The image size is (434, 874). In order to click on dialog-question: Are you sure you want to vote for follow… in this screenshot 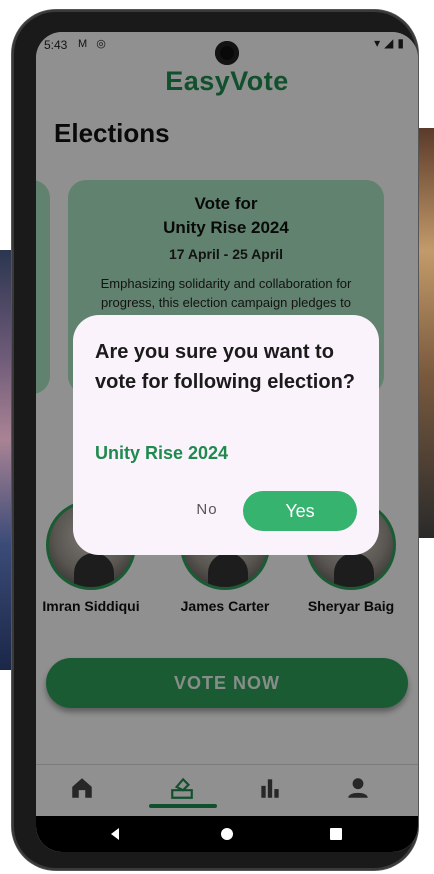, I will do `click(225, 367)`.